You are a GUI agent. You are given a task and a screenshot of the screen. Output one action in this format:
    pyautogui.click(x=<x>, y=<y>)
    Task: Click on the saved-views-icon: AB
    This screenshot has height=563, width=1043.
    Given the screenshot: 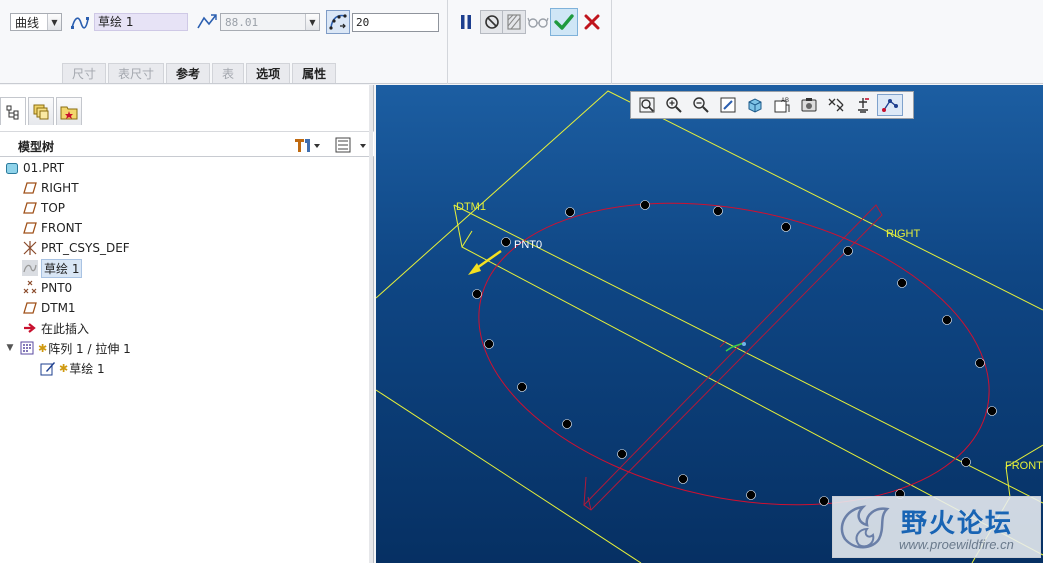 What is the action you would take?
    pyautogui.click(x=782, y=105)
    